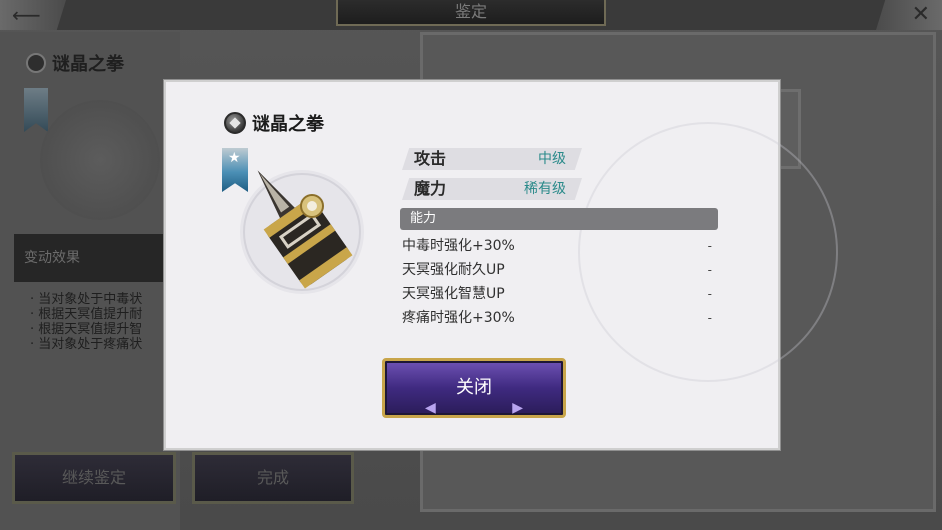  What do you see at coordinates (430, 408) in the screenshot?
I see `chevron-left-icon: ◀` at bounding box center [430, 408].